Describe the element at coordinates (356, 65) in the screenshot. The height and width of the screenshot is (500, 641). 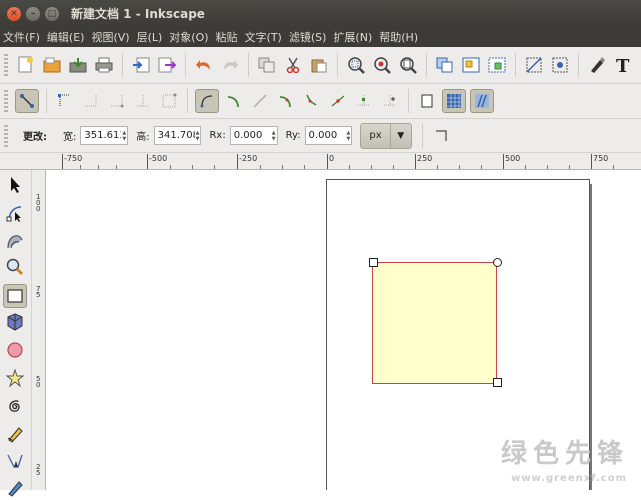
I see `zoom-selection-icon` at that location.